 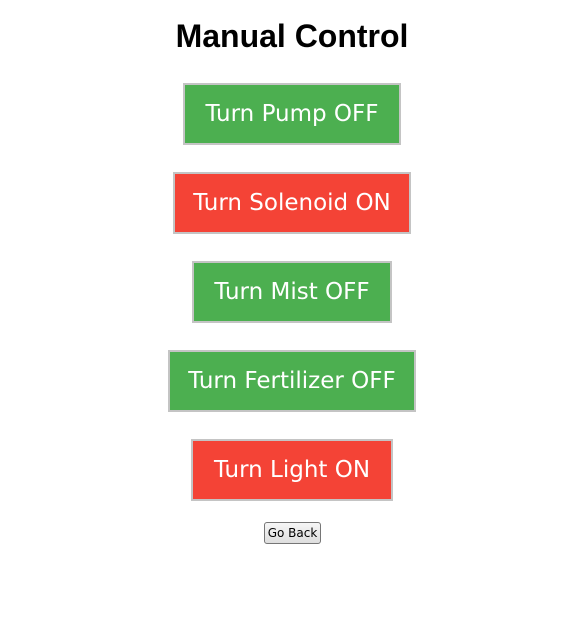 I want to click on page-title: Manual Control, so click(x=292, y=36).